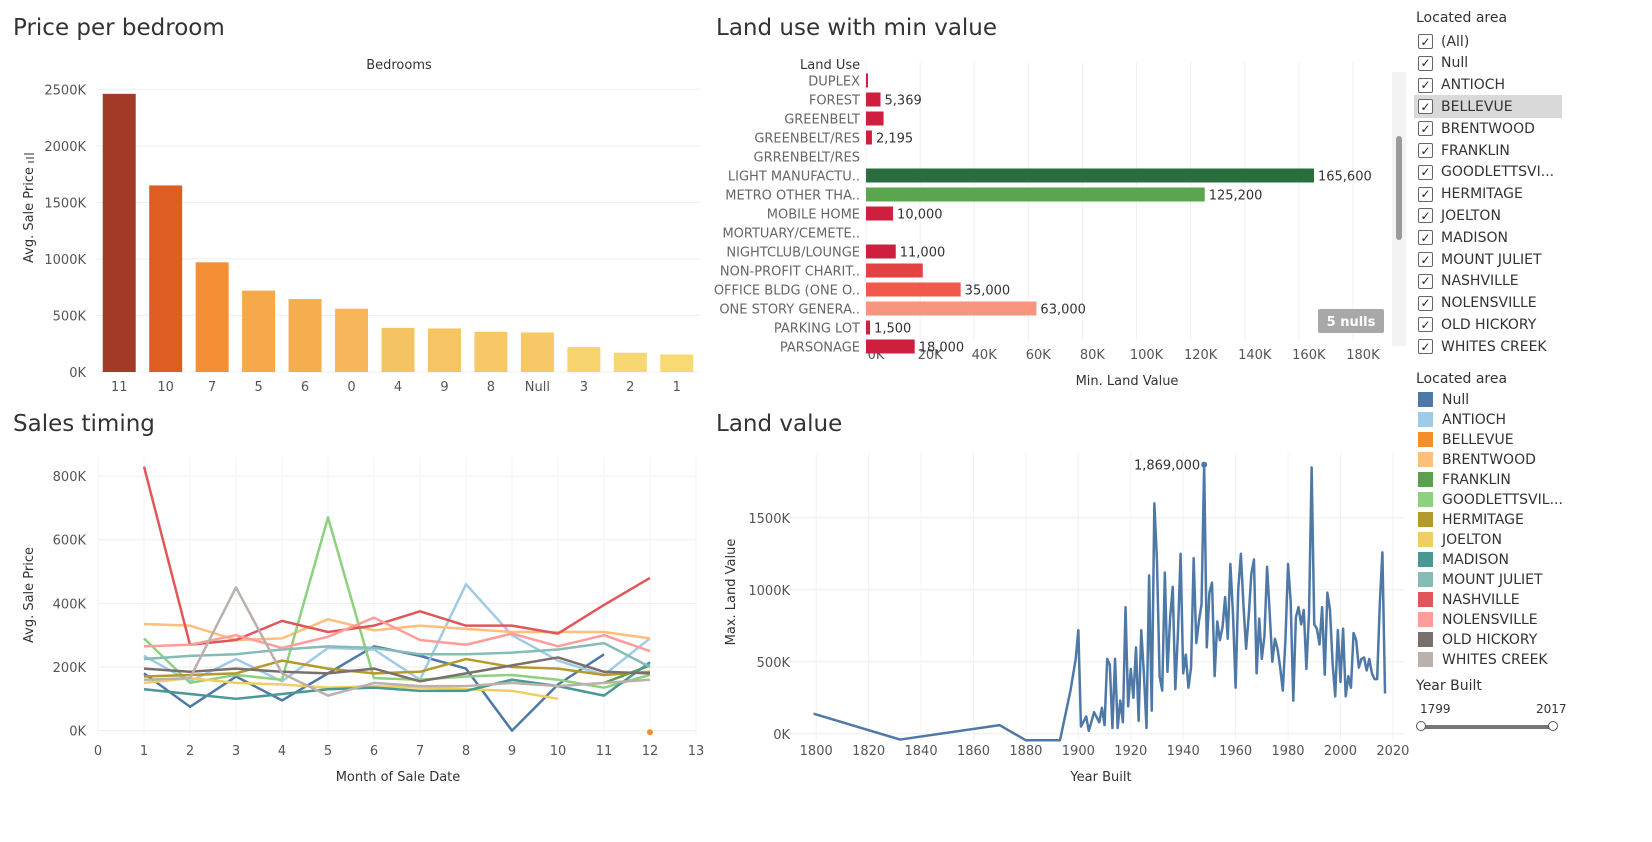 This screenshot has width=1652, height=842. What do you see at coordinates (1488, 128) in the screenshot?
I see `filter-item: ✓ BRENTWOOD` at bounding box center [1488, 128].